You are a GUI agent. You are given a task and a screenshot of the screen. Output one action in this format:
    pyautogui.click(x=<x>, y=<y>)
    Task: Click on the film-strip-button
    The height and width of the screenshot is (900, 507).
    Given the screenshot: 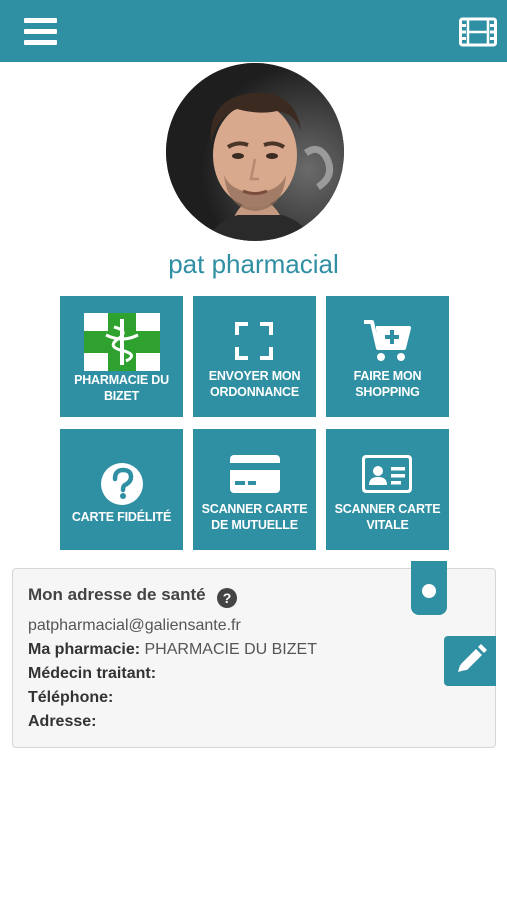 What is the action you would take?
    pyautogui.click(x=478, y=32)
    